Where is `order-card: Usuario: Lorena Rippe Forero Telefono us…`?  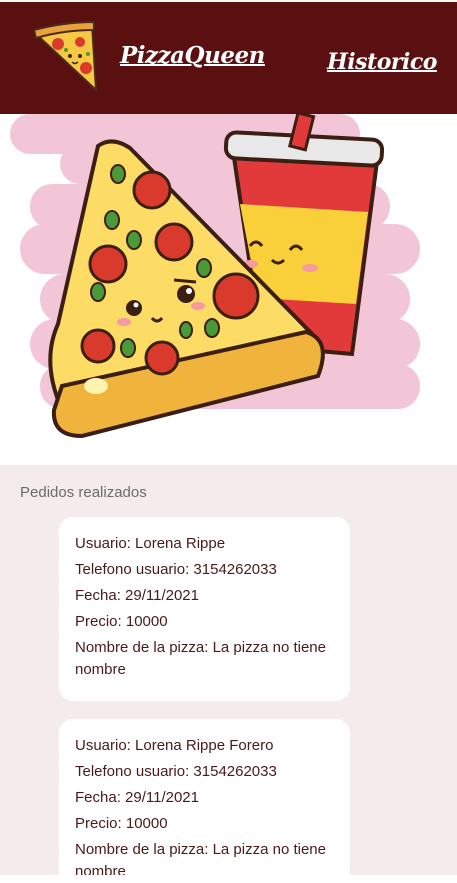
order-card: Usuario: Lorena Rippe Forero Telefono us… is located at coordinates (204, 801).